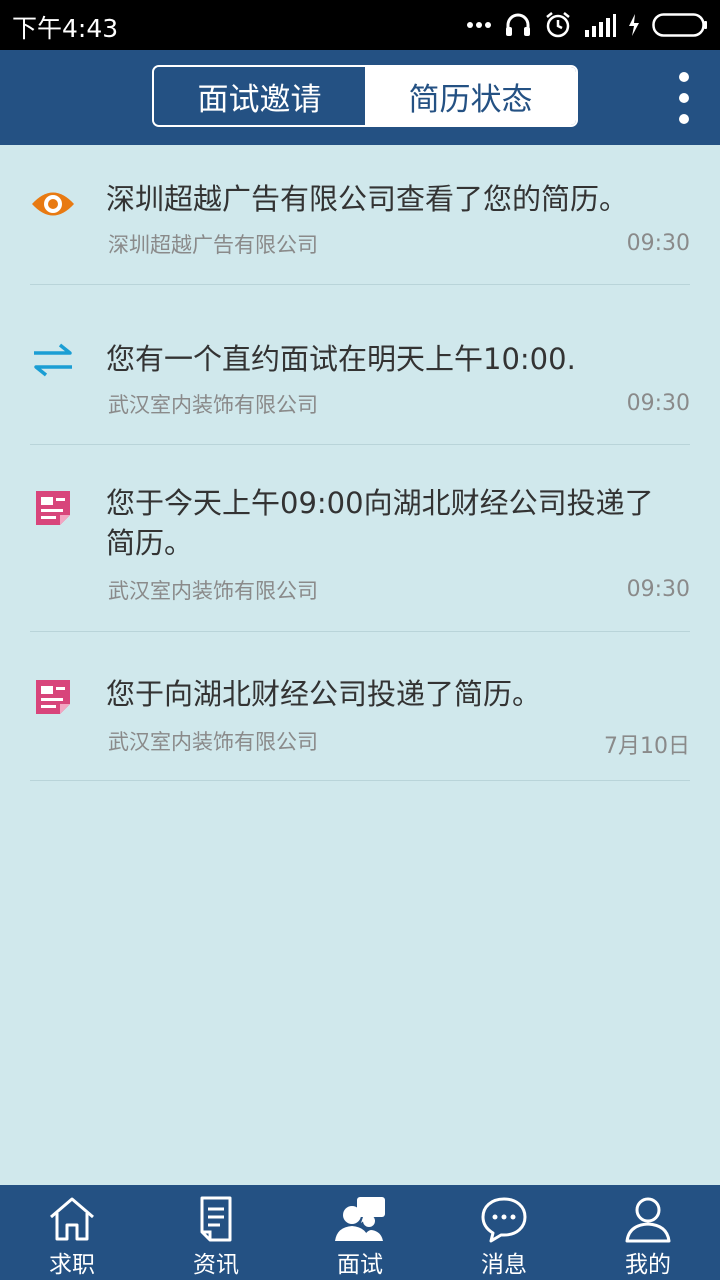 The image size is (720, 1280). What do you see at coordinates (558, 25) in the screenshot?
I see `alarm-icon` at bounding box center [558, 25].